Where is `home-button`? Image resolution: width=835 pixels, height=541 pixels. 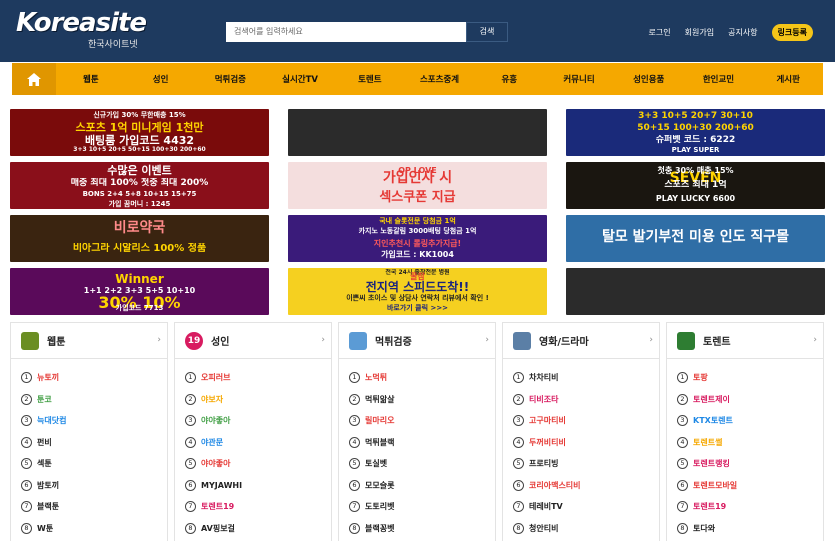 home-button is located at coordinates (34, 79).